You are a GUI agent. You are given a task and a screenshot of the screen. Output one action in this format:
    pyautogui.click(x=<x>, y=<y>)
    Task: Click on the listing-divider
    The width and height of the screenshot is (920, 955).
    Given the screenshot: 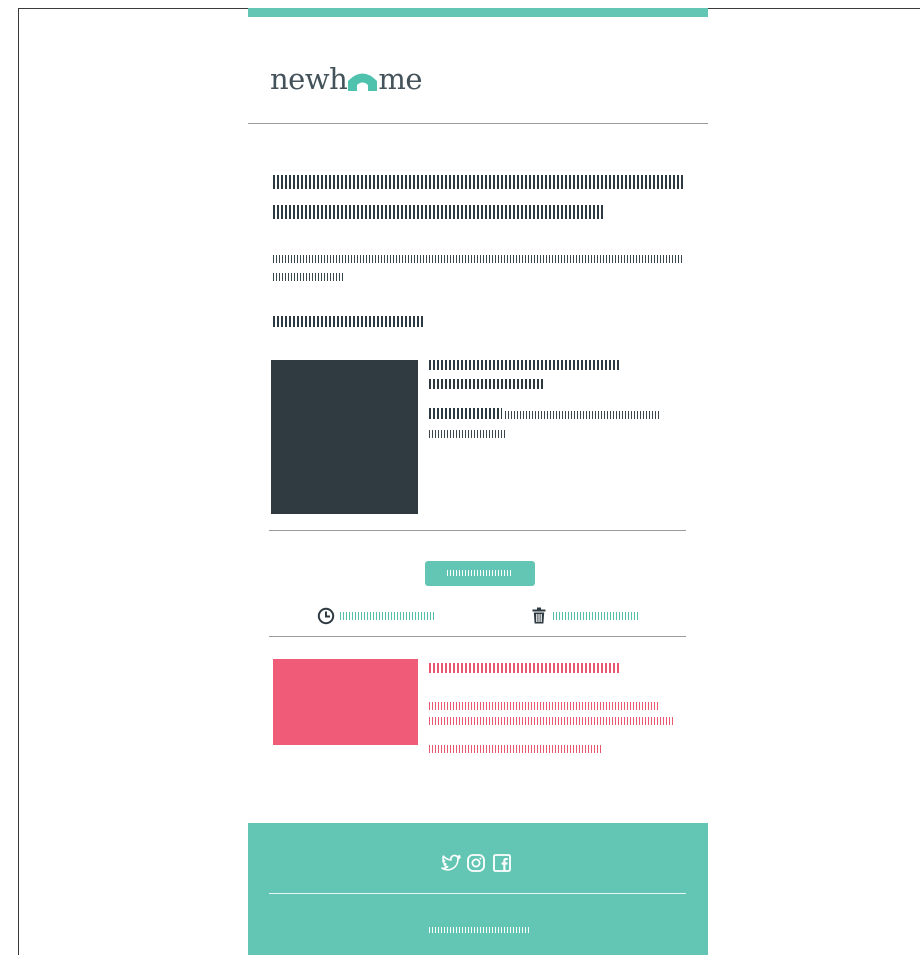 What is the action you would take?
    pyautogui.click(x=477, y=530)
    